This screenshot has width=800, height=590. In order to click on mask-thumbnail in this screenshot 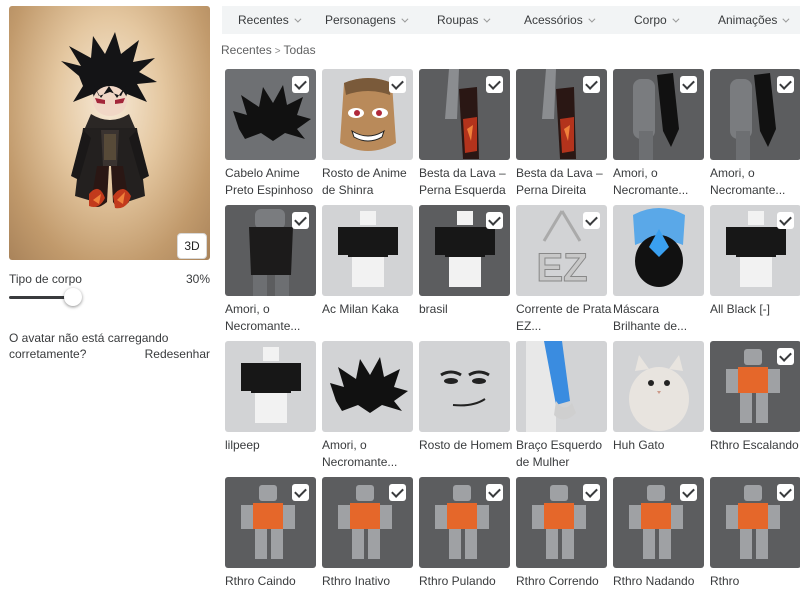, I will do `click(658, 250)`.